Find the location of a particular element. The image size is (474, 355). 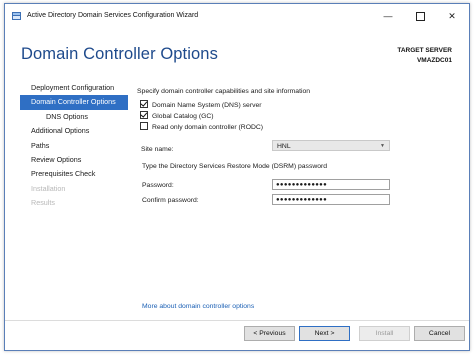

site-name-select: HNL ▼ is located at coordinates (331, 145).